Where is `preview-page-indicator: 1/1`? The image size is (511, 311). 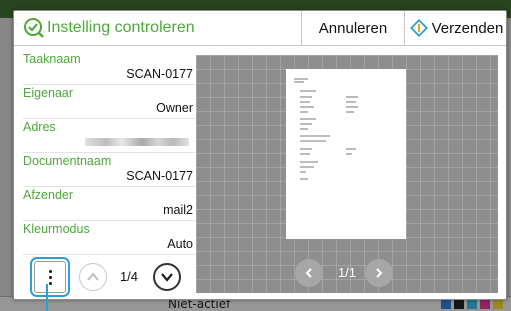
preview-page-indicator: 1/1 is located at coordinates (347, 272).